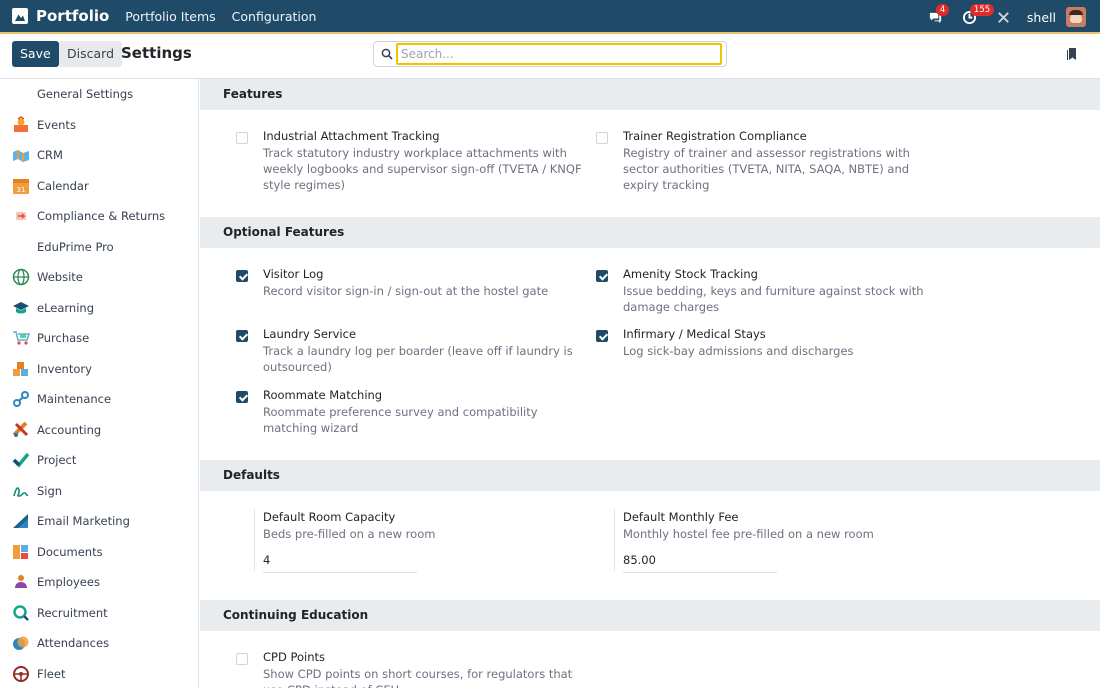  What do you see at coordinates (85, 94) in the screenshot?
I see `sidebar-item-label: General Settings` at bounding box center [85, 94].